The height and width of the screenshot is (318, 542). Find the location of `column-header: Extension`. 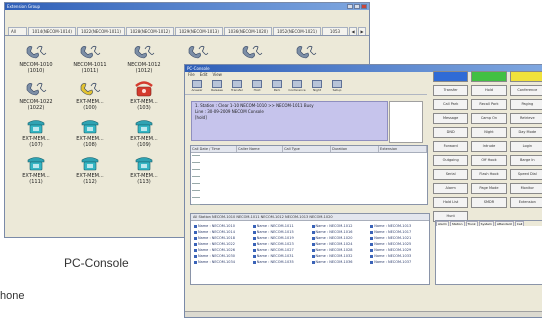

column-header: Extension is located at coordinates (403, 149).